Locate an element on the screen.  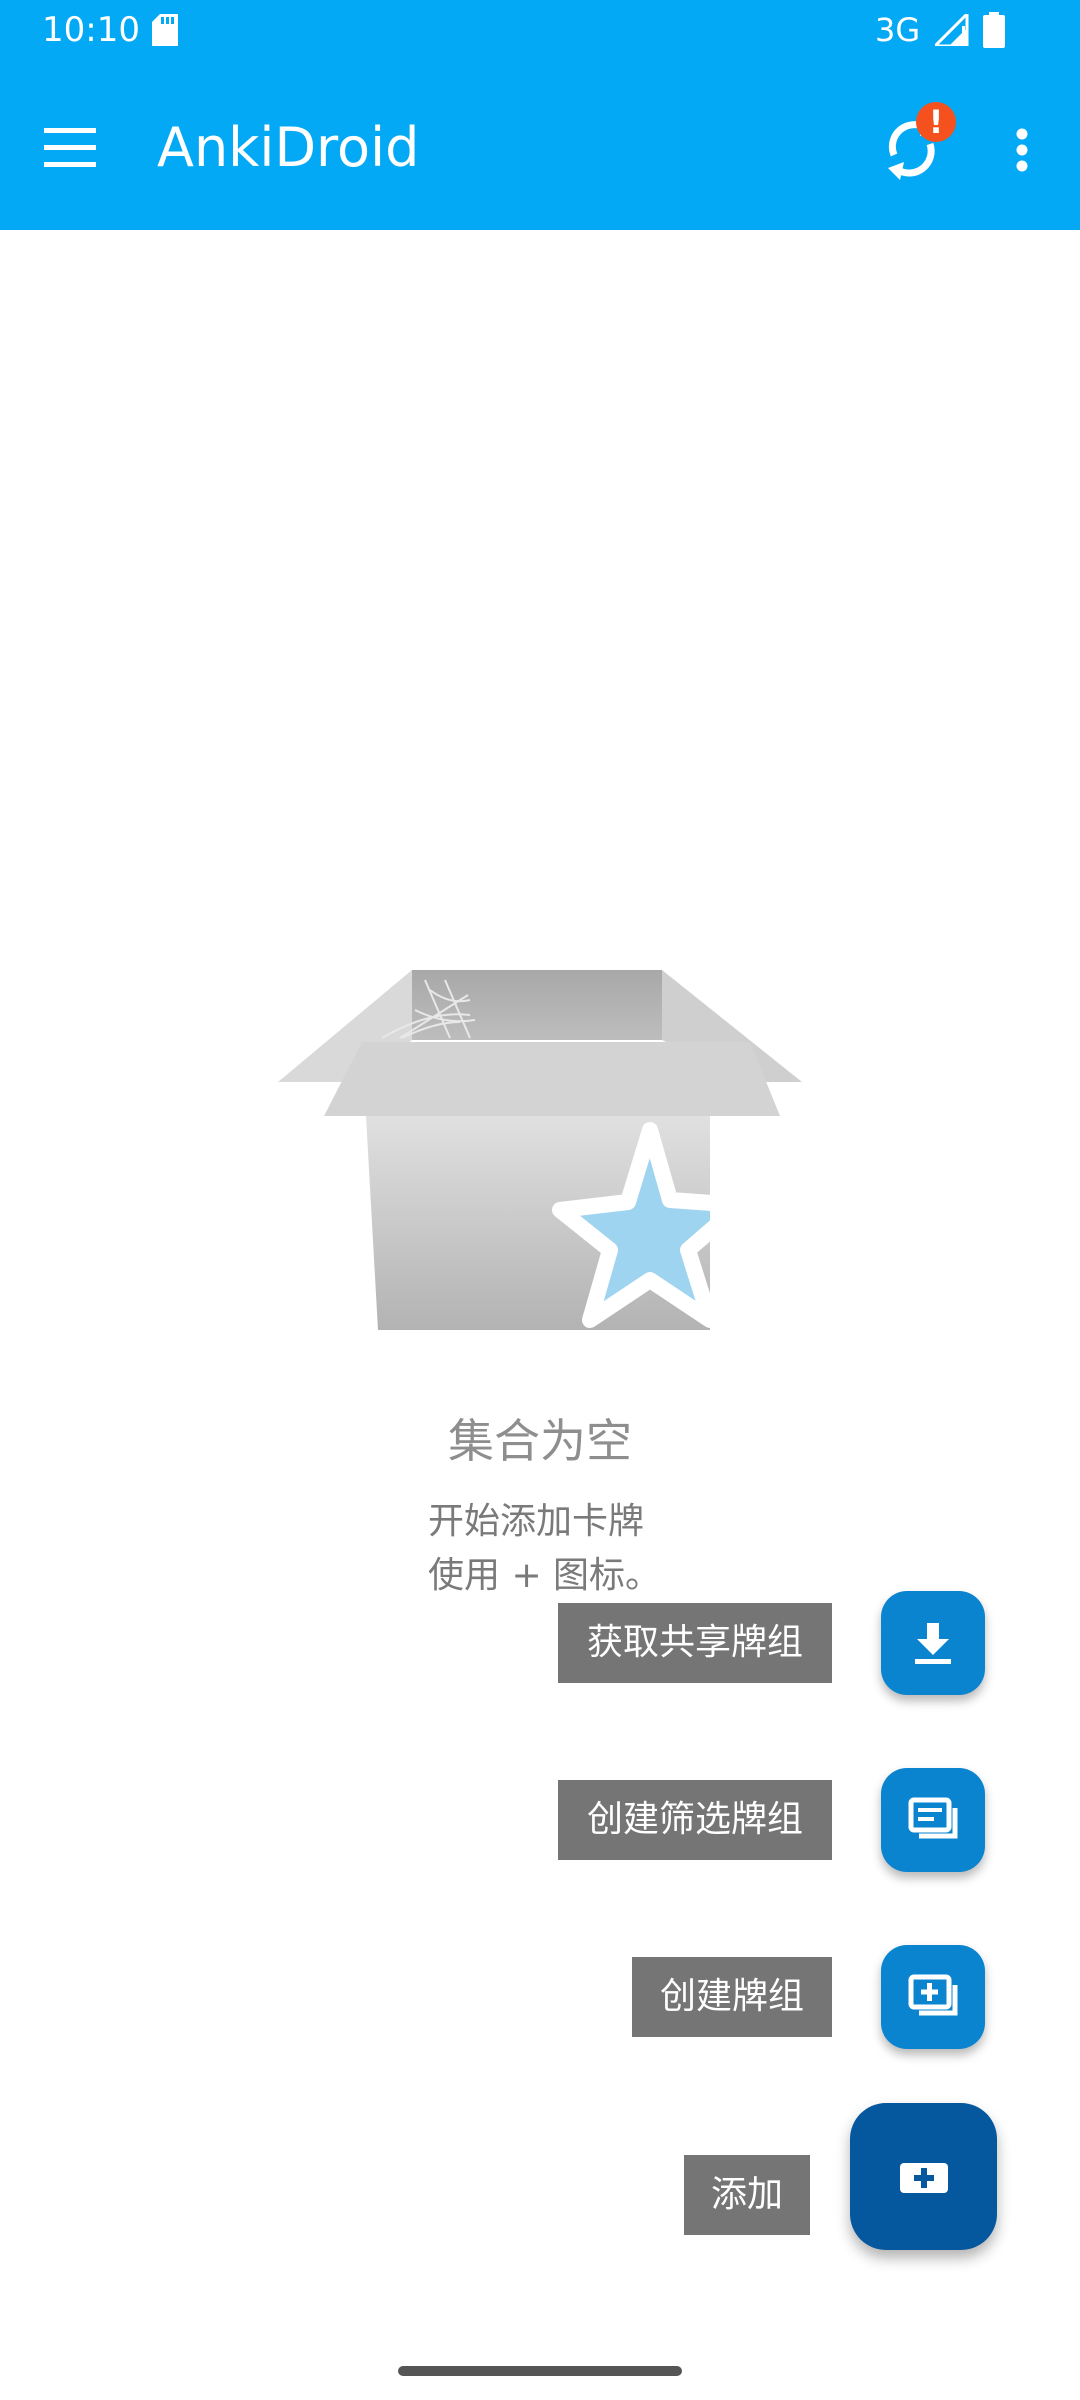
empty-box-illustration is located at coordinates (540, 1152).